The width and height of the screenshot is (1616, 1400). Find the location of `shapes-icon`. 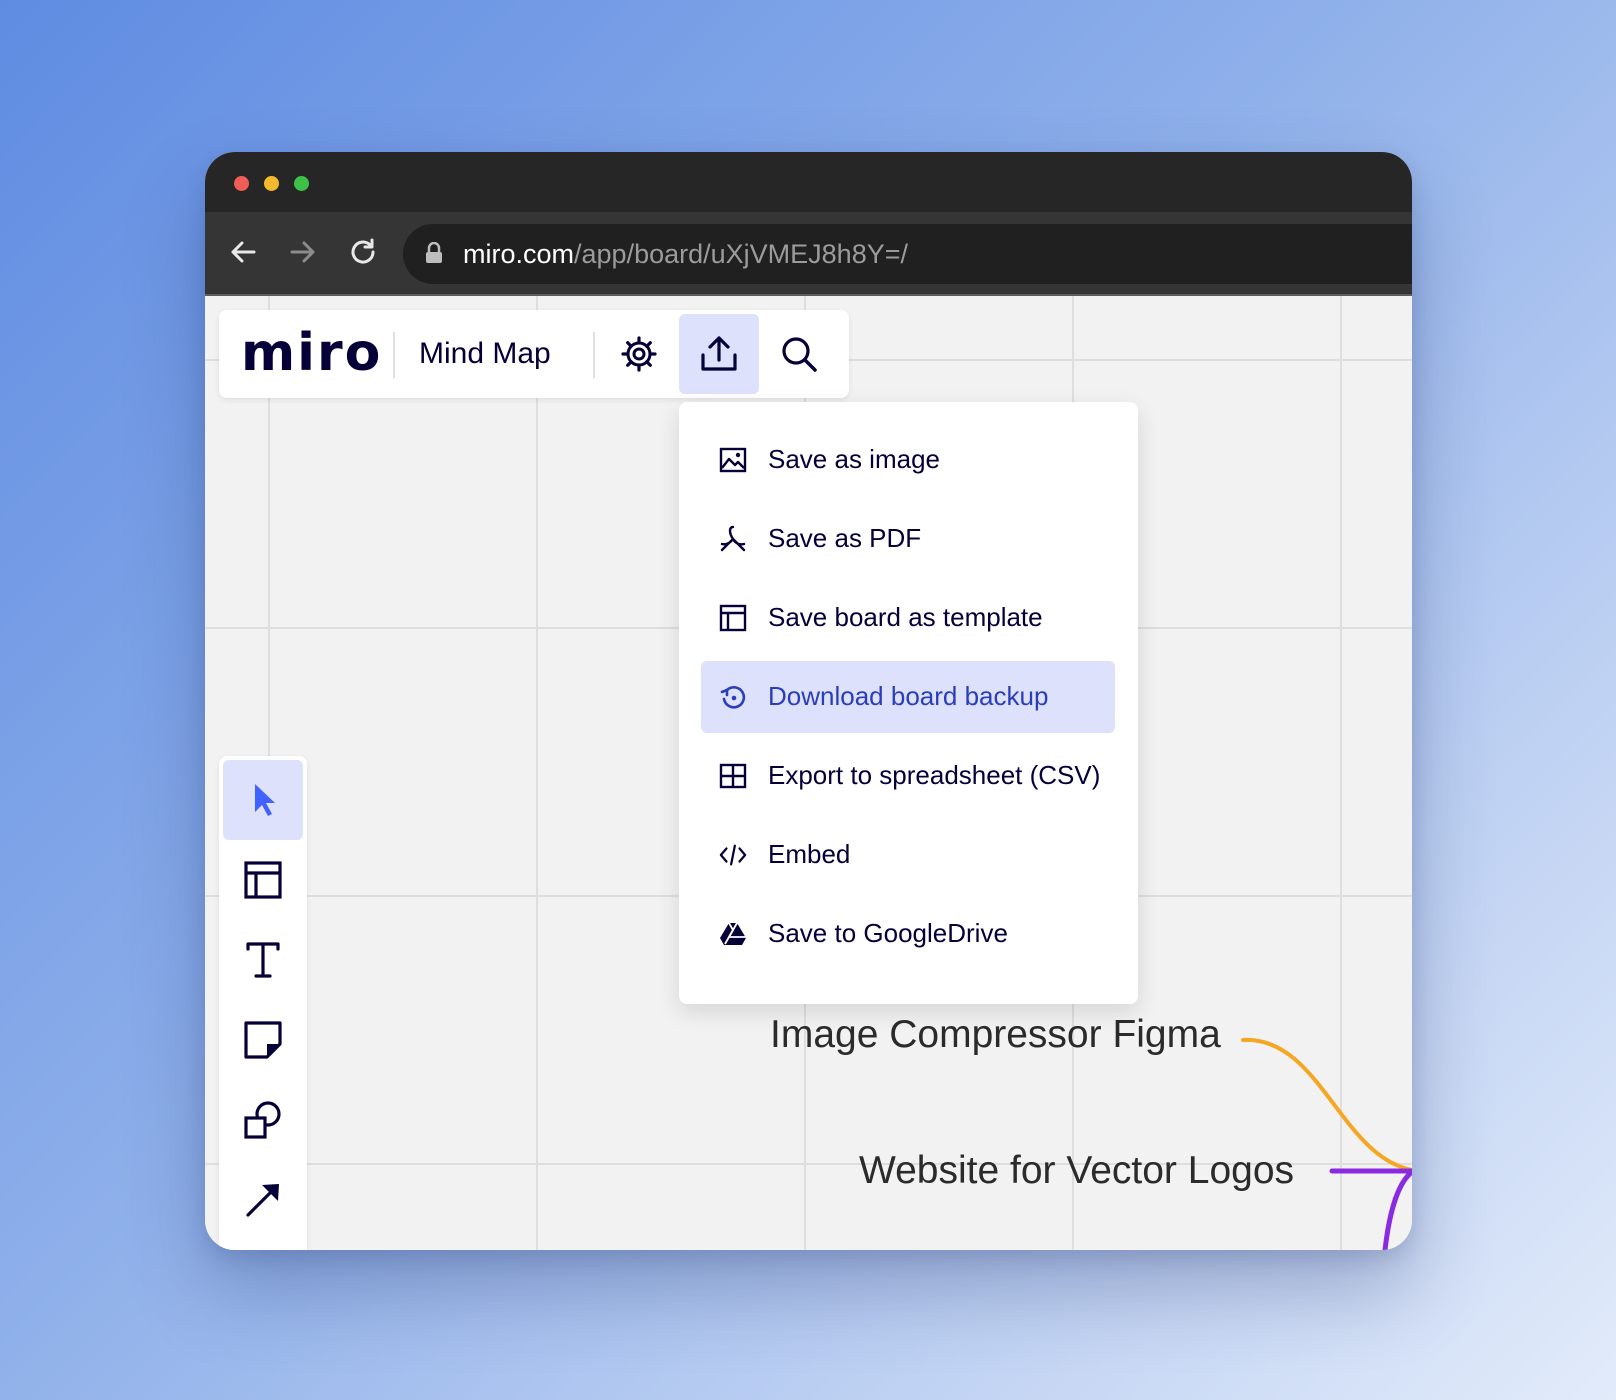

shapes-icon is located at coordinates (262, 1120).